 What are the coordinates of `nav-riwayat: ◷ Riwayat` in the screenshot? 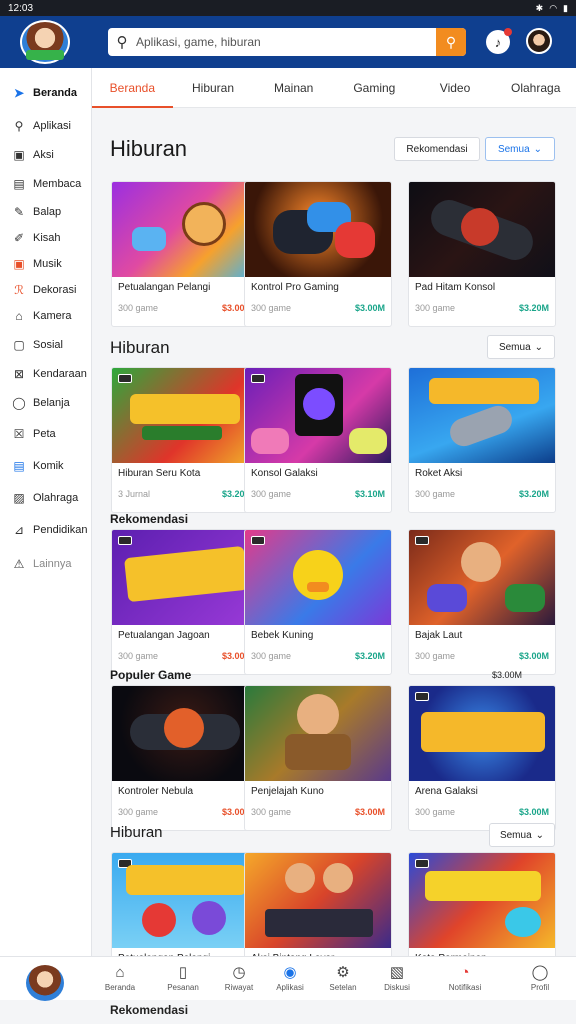 It's located at (239, 977).